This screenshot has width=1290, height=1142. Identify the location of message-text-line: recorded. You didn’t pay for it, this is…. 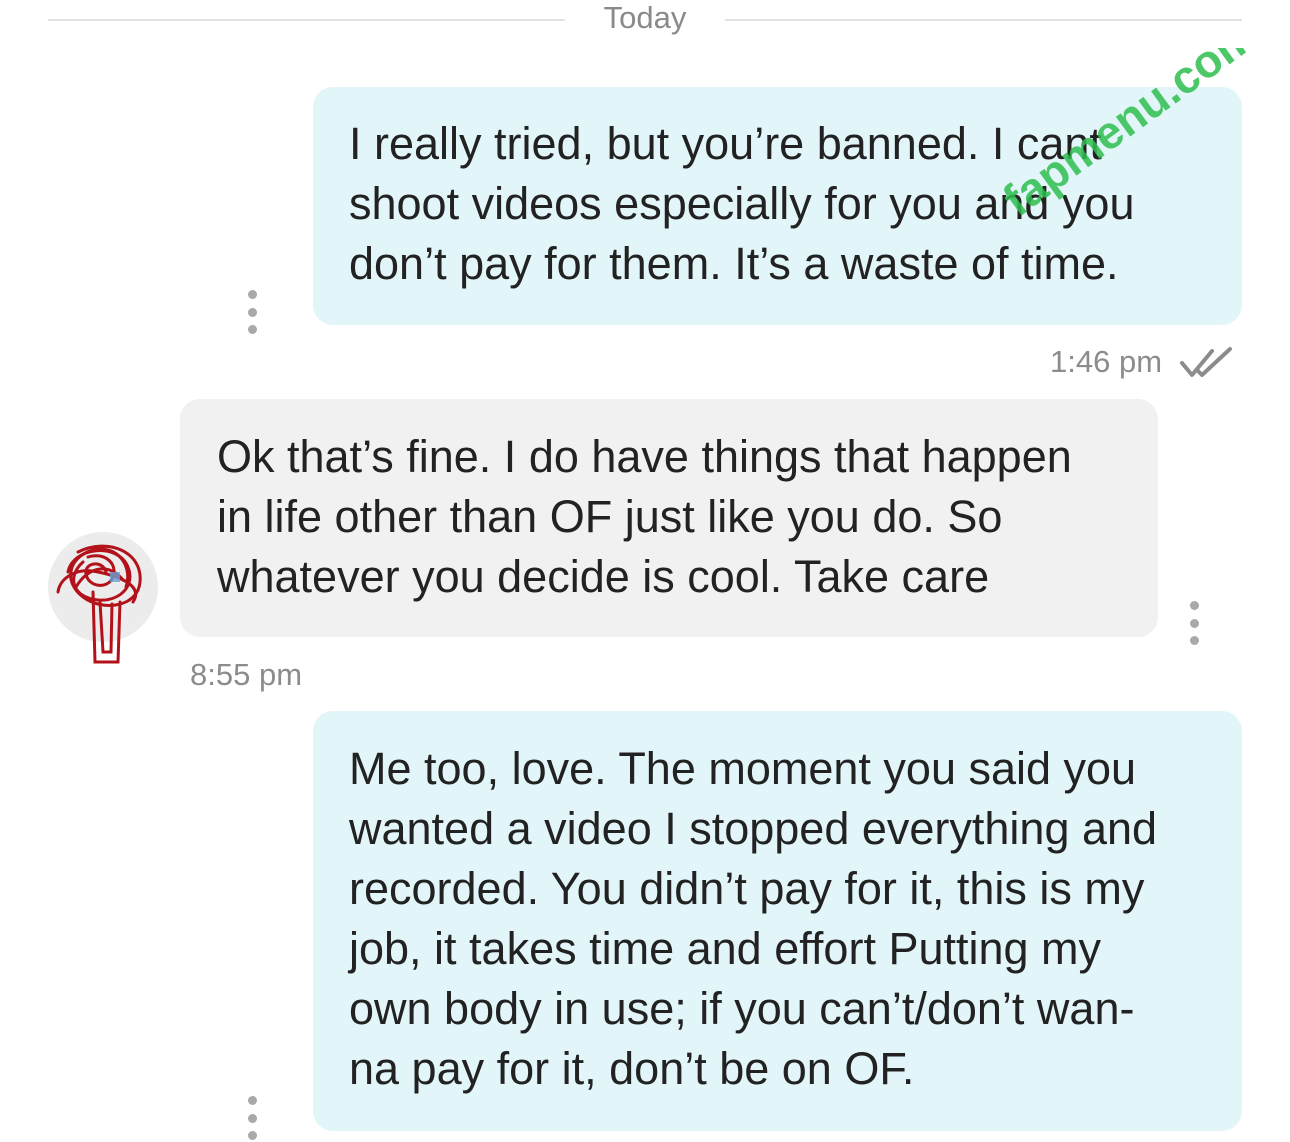
(747, 888).